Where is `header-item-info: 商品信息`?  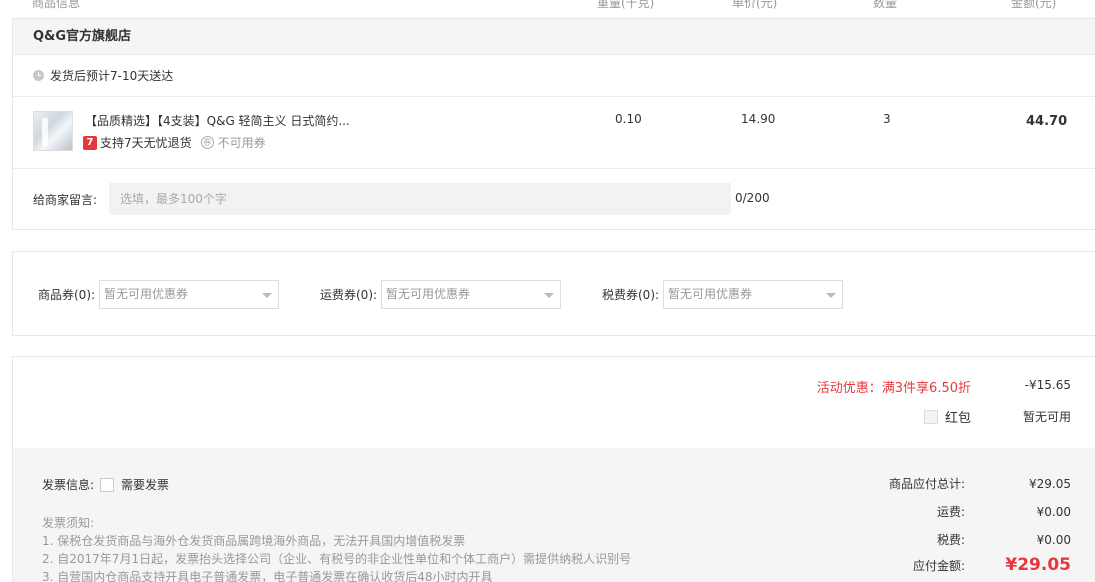
header-item-info: 商品信息 is located at coordinates (56, 5).